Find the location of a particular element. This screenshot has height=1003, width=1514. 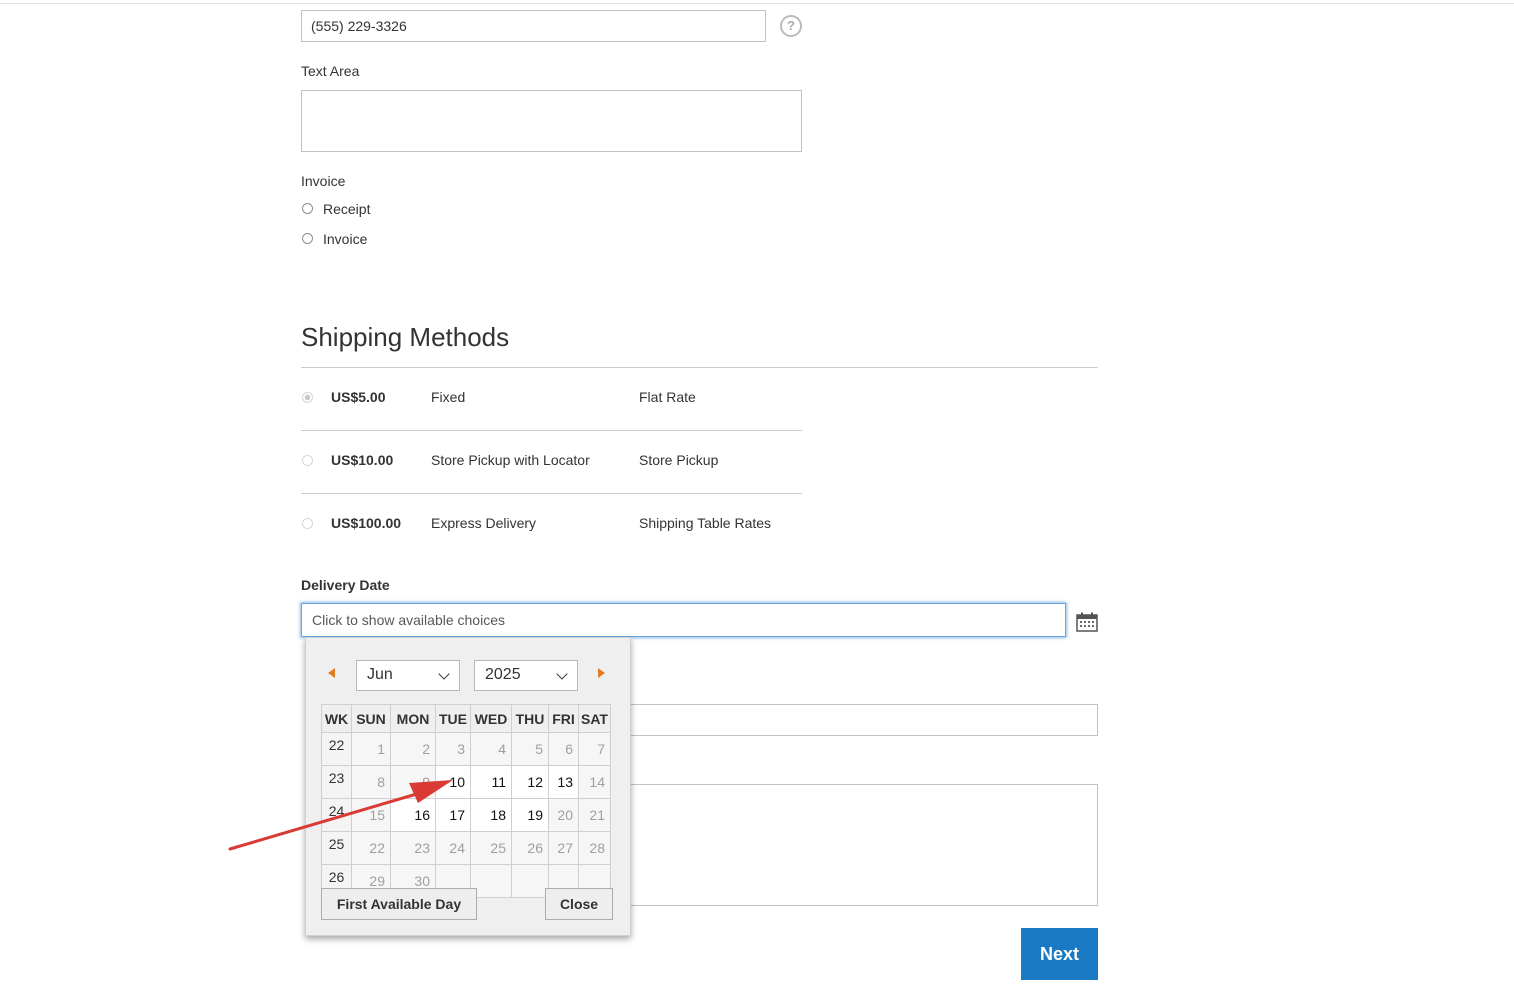

calendar-day-disabled: 8 is located at coordinates (371, 782).